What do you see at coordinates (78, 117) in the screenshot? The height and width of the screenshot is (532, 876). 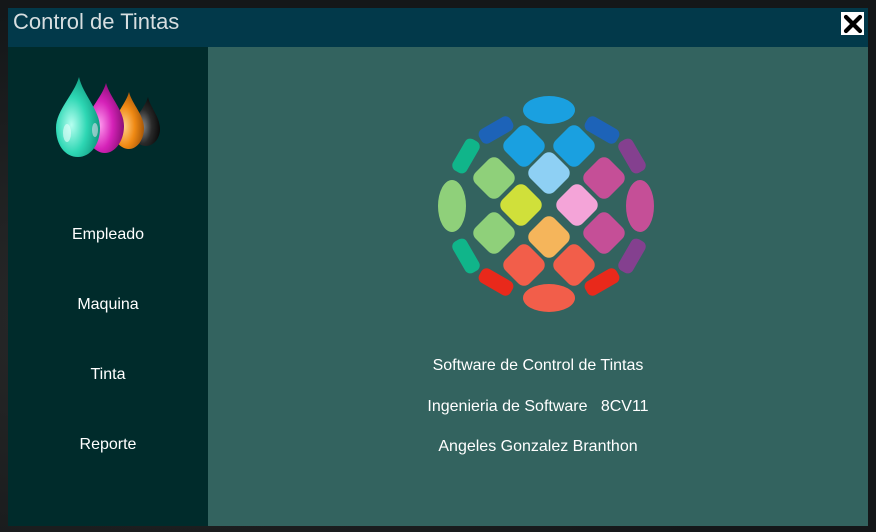 I see `teal-drop` at bounding box center [78, 117].